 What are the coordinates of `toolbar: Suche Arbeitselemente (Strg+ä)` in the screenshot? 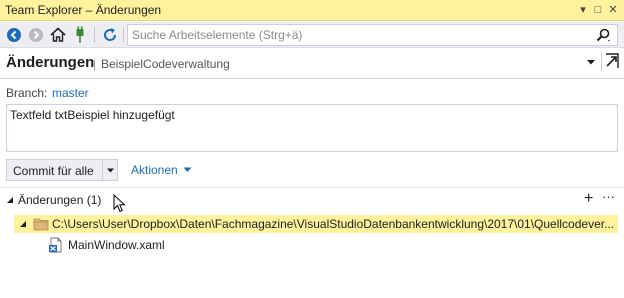 It's located at (312, 35).